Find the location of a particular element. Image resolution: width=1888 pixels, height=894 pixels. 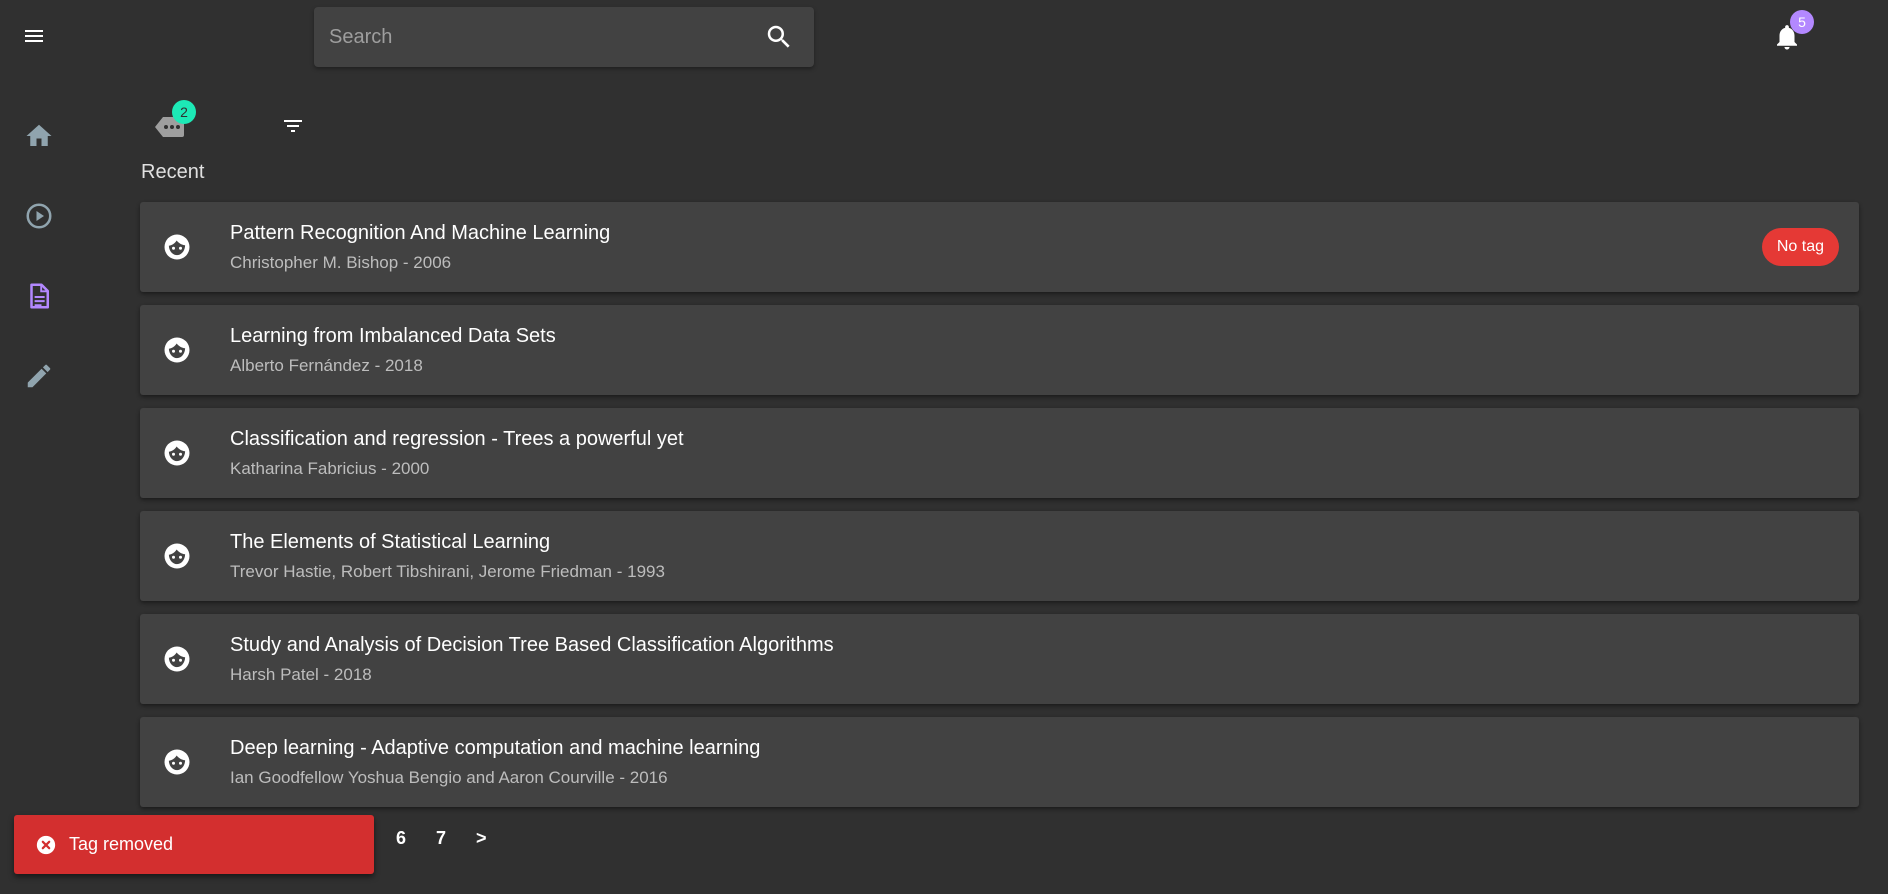

play-circle-icon is located at coordinates (39, 216).